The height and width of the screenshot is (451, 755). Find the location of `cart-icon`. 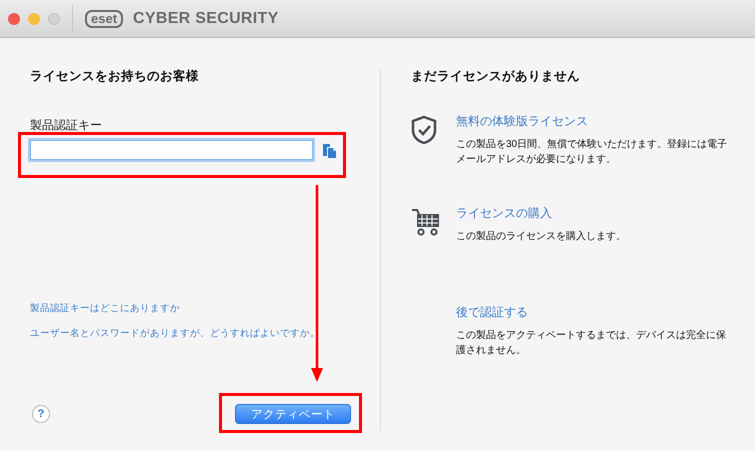

cart-icon is located at coordinates (426, 222).